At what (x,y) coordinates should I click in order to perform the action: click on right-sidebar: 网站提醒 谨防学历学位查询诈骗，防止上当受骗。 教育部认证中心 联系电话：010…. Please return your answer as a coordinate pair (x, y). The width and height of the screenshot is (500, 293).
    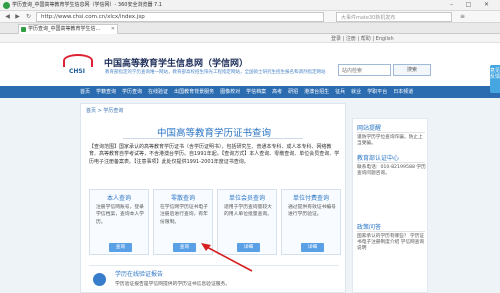
    Looking at the image, I should click on (390, 205).